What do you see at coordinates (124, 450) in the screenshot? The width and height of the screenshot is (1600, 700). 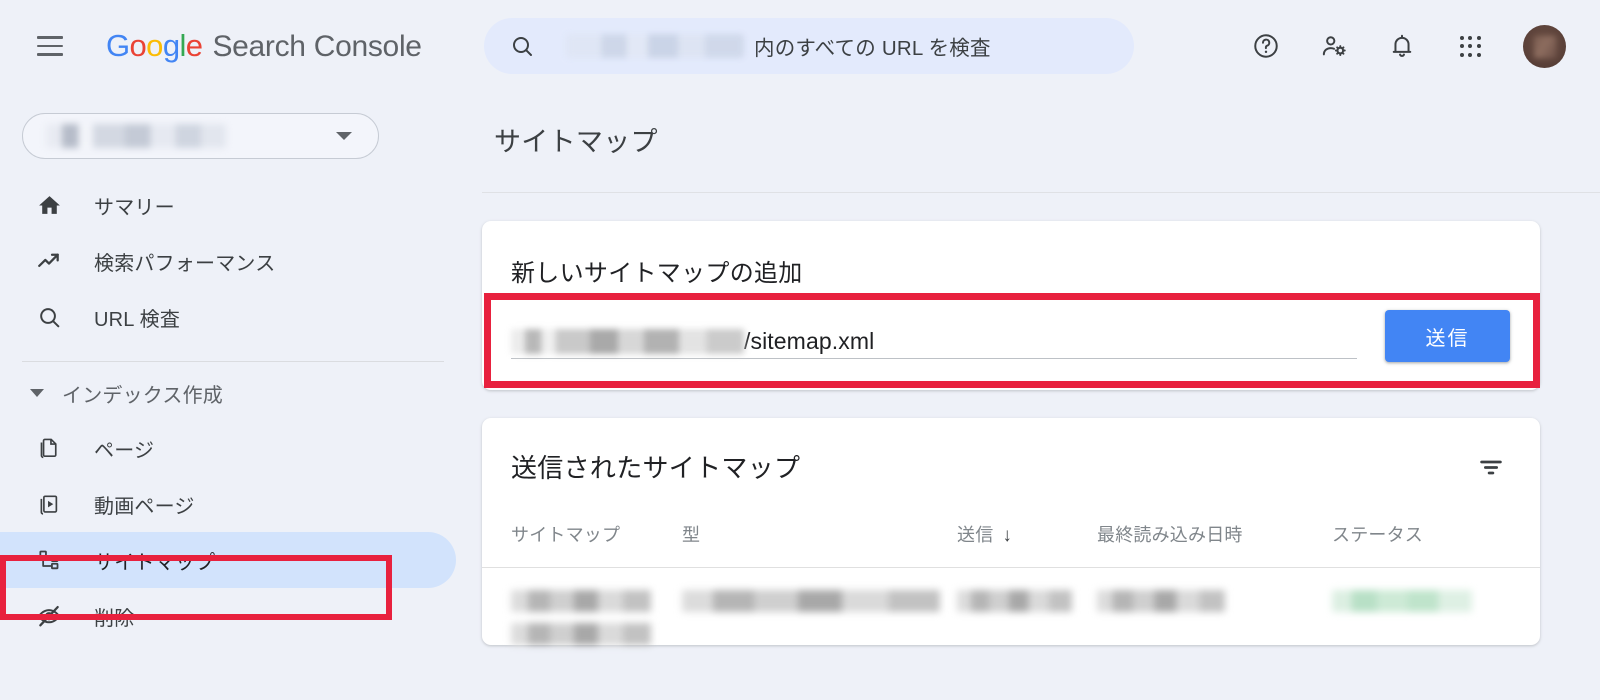 I see `sidebar-item-label: ページ` at bounding box center [124, 450].